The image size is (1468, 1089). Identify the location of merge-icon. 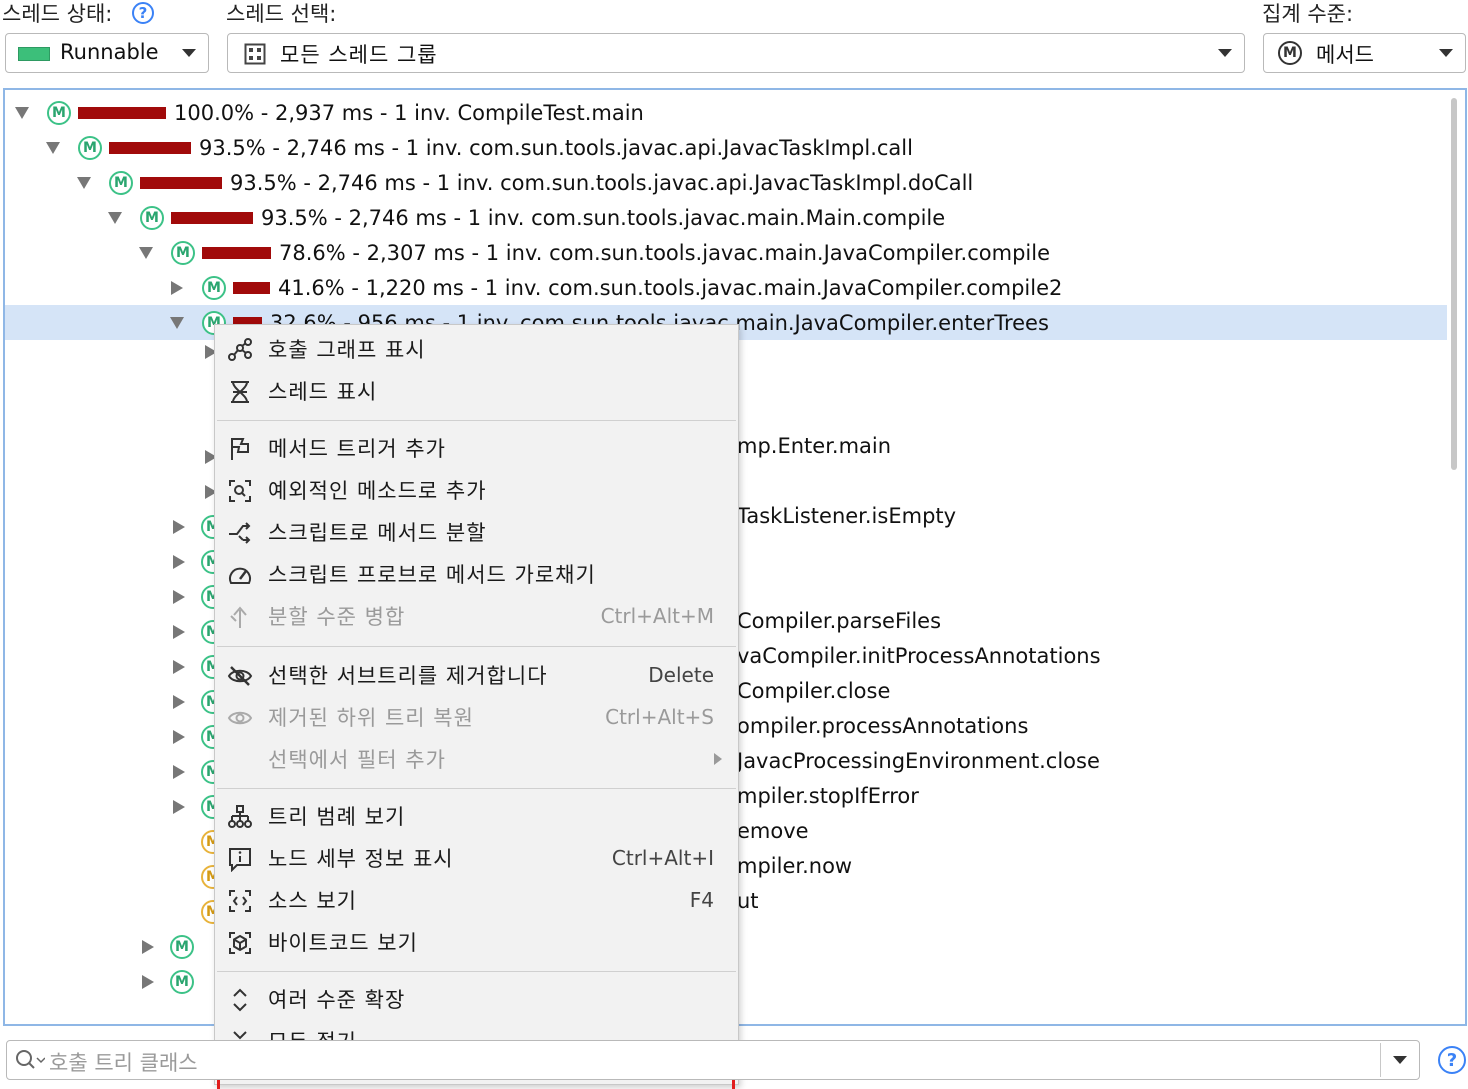
(240, 617).